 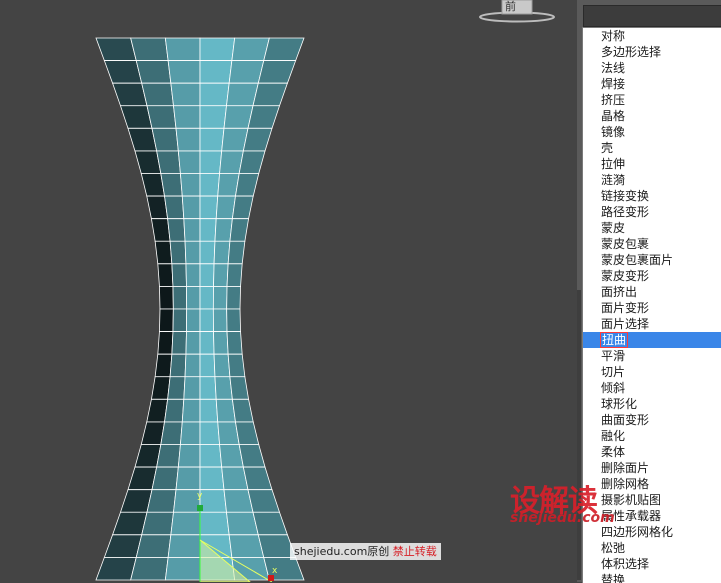 I want to click on modifier-list-field, so click(x=652, y=16).